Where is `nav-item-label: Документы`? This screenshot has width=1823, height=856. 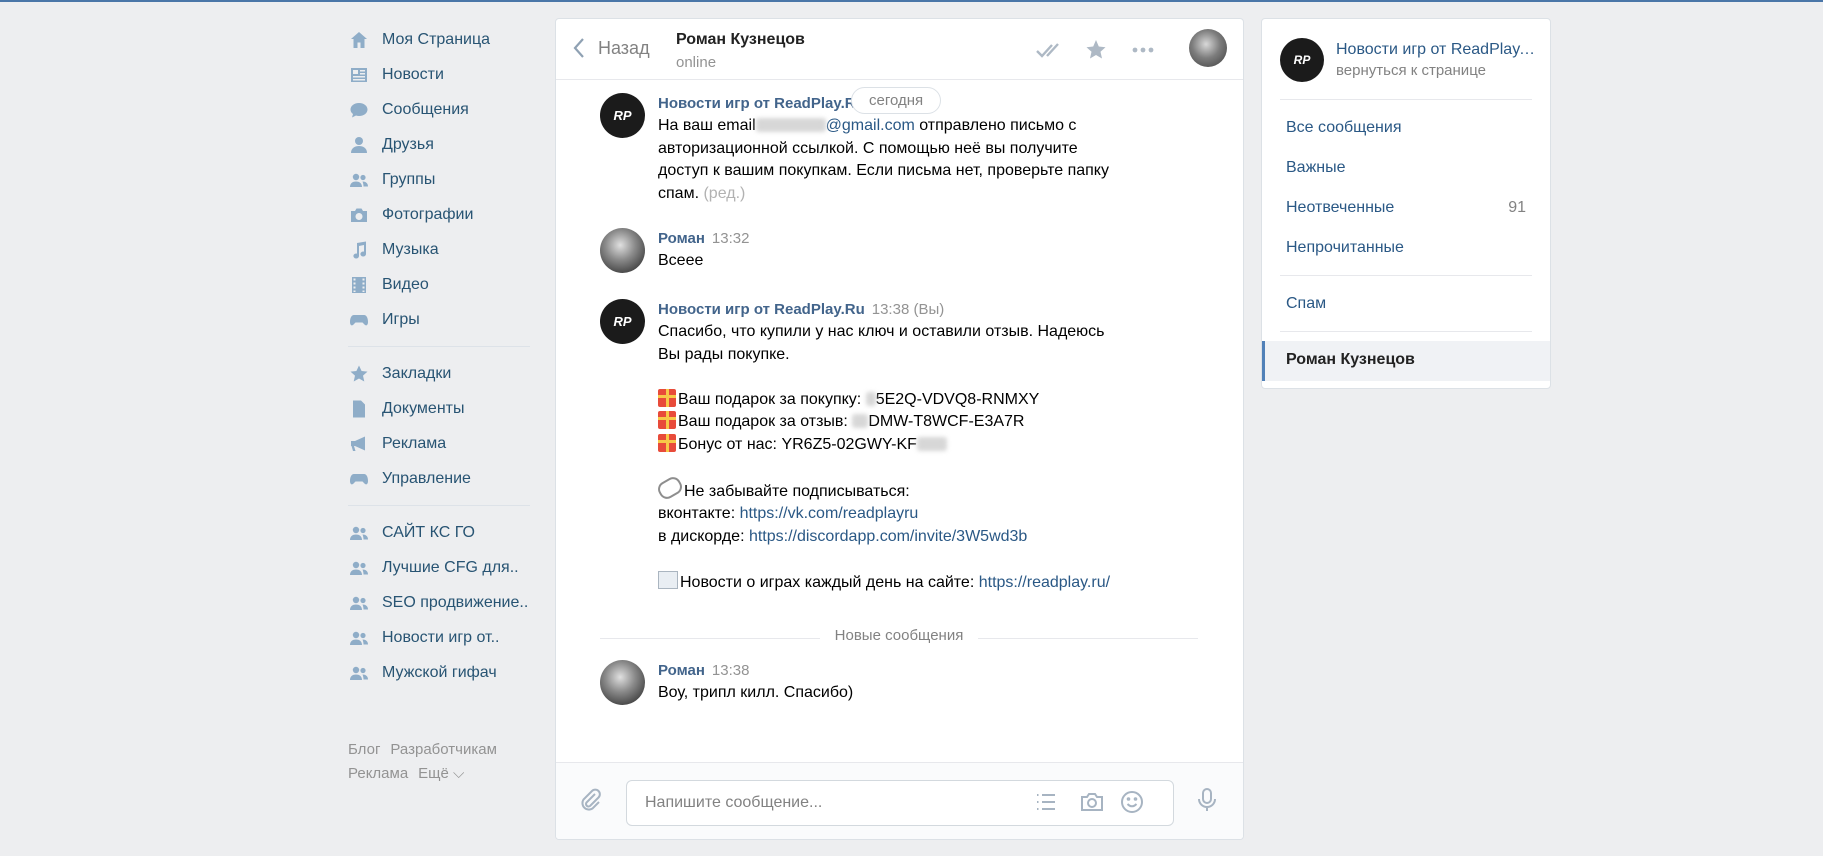 nav-item-label: Документы is located at coordinates (423, 408).